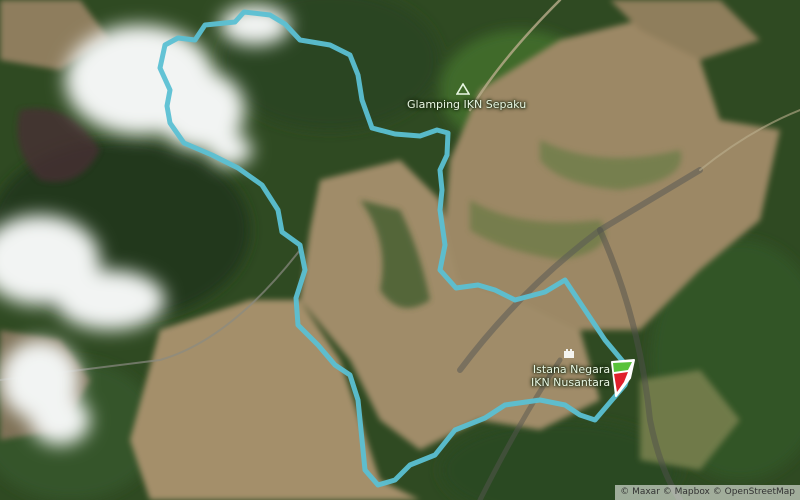 The image size is (800, 500). I want to click on istana-label-line2: IKN Nusantara, so click(571, 382).